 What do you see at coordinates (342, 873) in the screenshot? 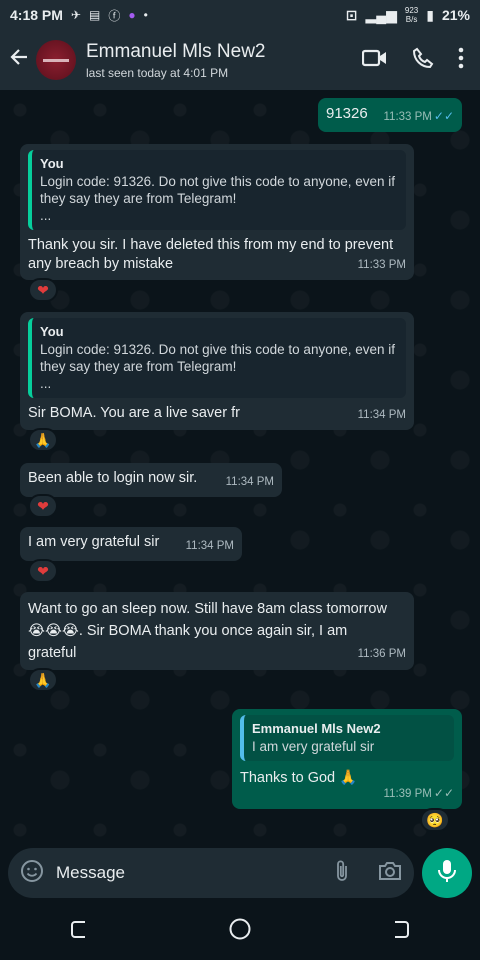
I see `attach-icon` at bounding box center [342, 873].